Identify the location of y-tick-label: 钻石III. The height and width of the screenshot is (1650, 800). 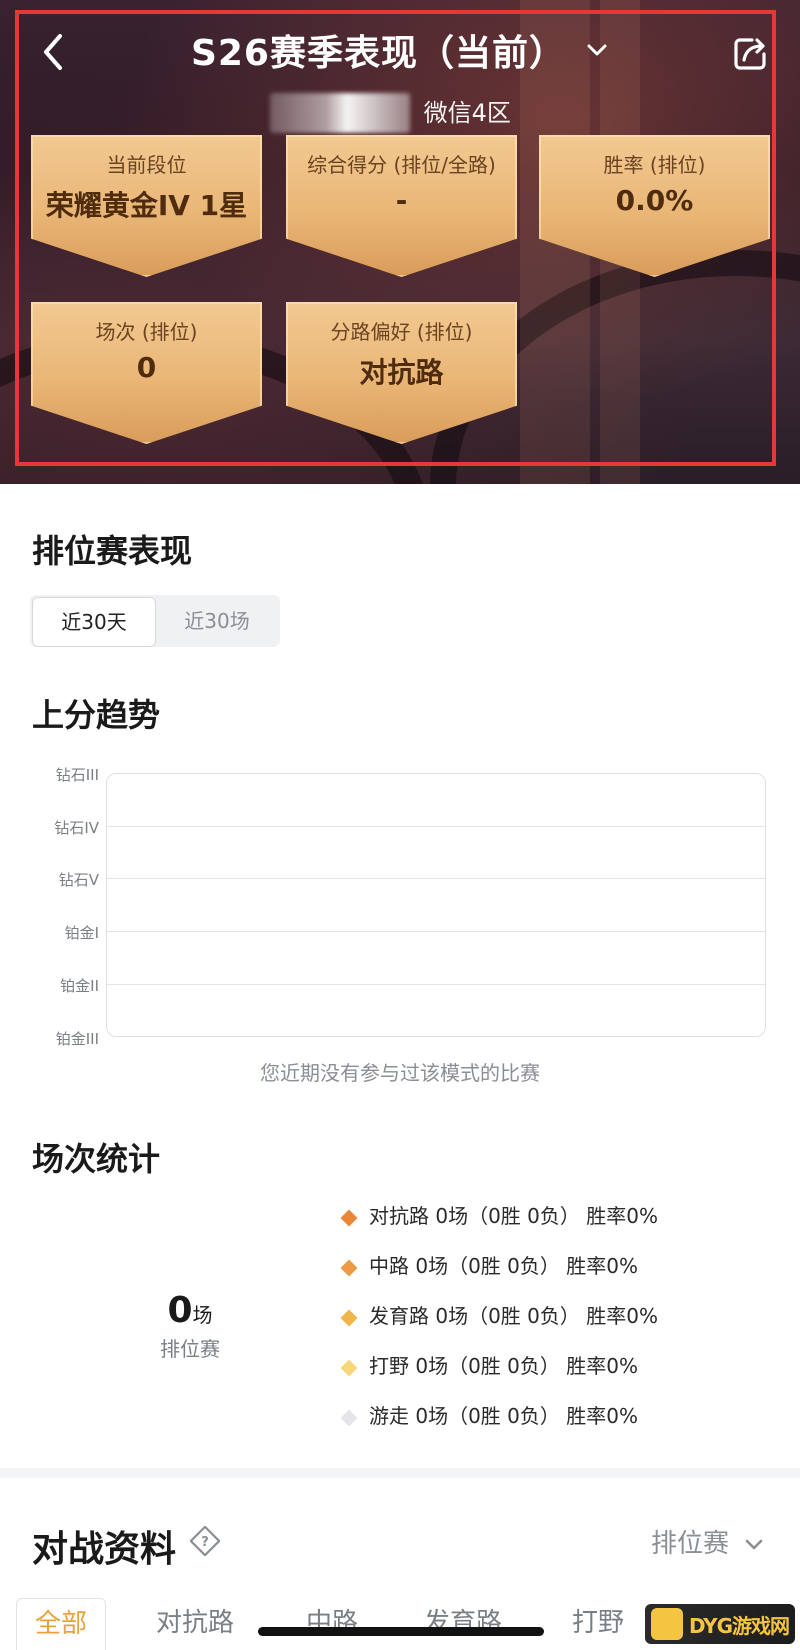
(77, 775).